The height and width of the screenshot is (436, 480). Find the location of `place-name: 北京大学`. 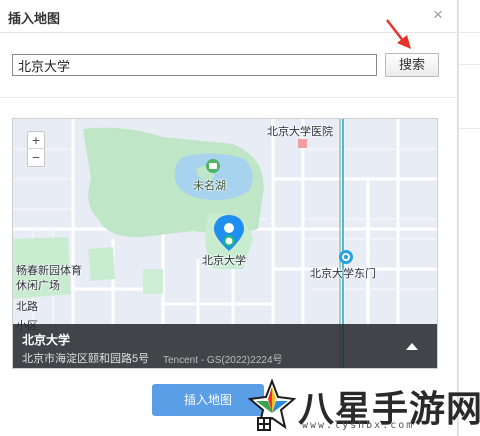

place-name: 北京大学 is located at coordinates (46, 340).